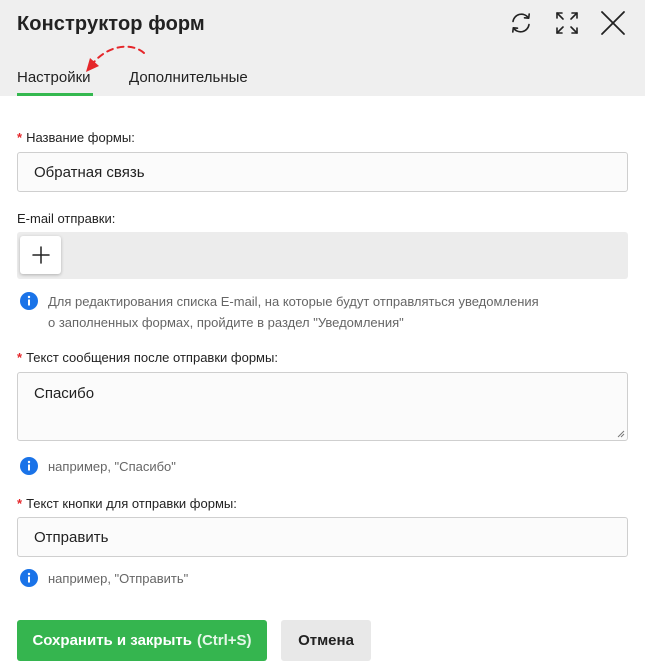  What do you see at coordinates (118, 578) in the screenshot?
I see `submit-text-hint-text: например, "Отправить"` at bounding box center [118, 578].